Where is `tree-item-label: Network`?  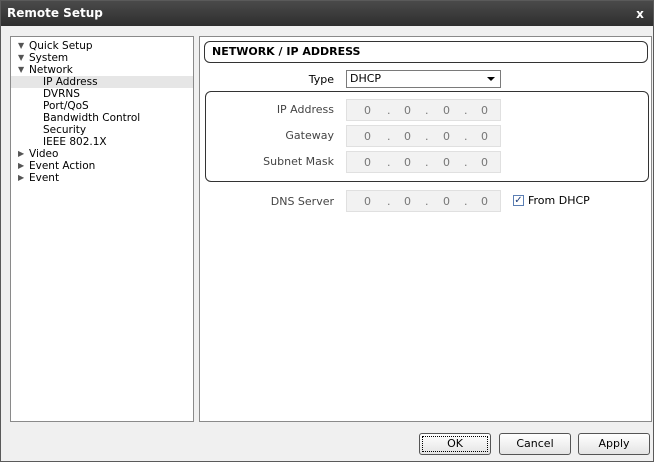 tree-item-label: Network is located at coordinates (51, 70).